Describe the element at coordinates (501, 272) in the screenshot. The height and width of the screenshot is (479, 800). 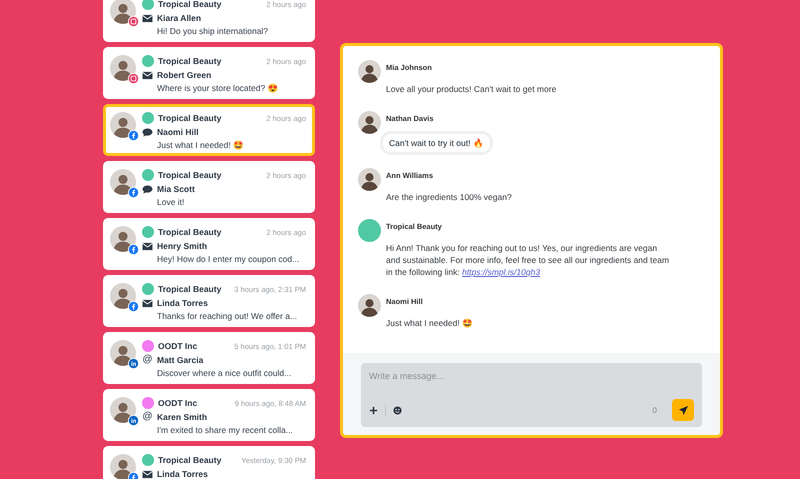
I see `message-link: https://smpl.is/10qh3` at that location.